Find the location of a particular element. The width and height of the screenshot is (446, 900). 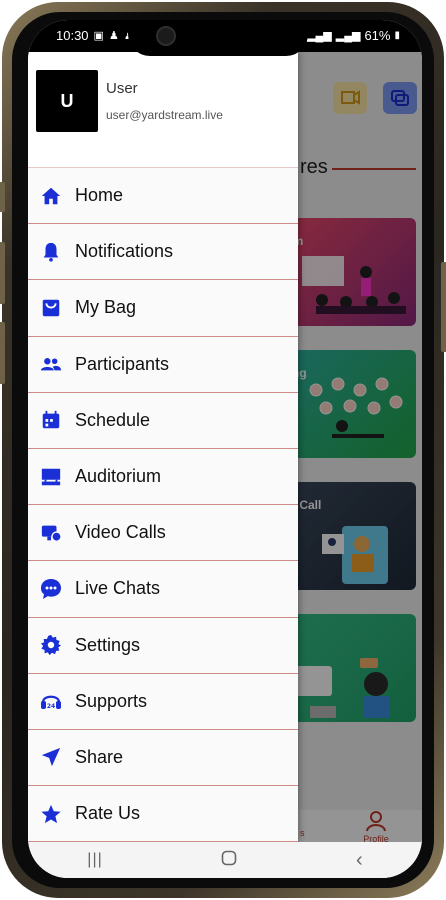

menu-item-label: Participants is located at coordinates (122, 363).